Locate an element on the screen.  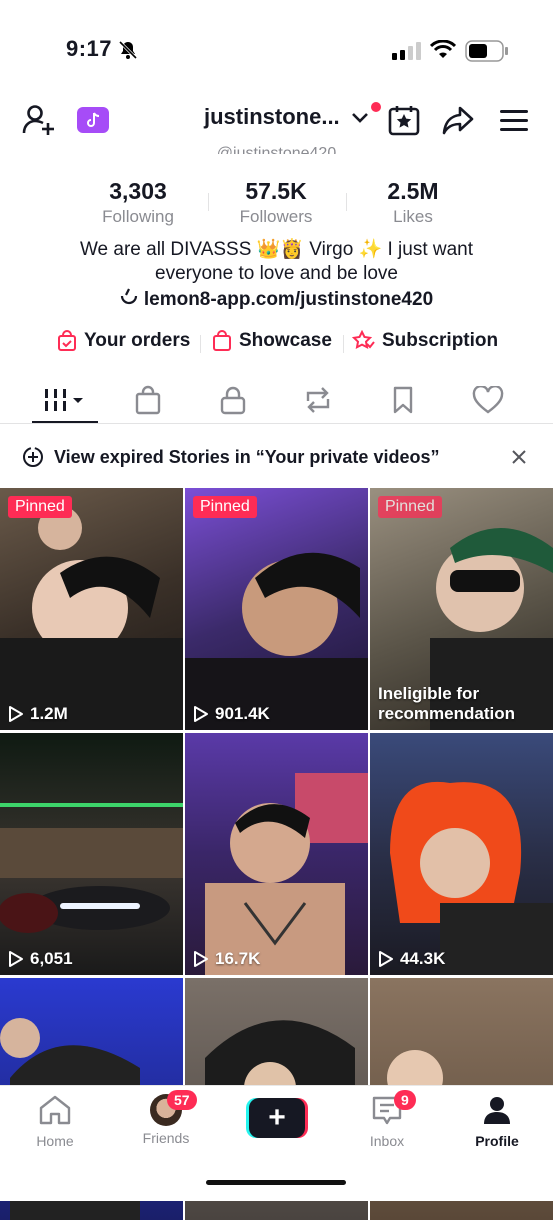
nav-home: Home is located at coordinates (55, 1121).